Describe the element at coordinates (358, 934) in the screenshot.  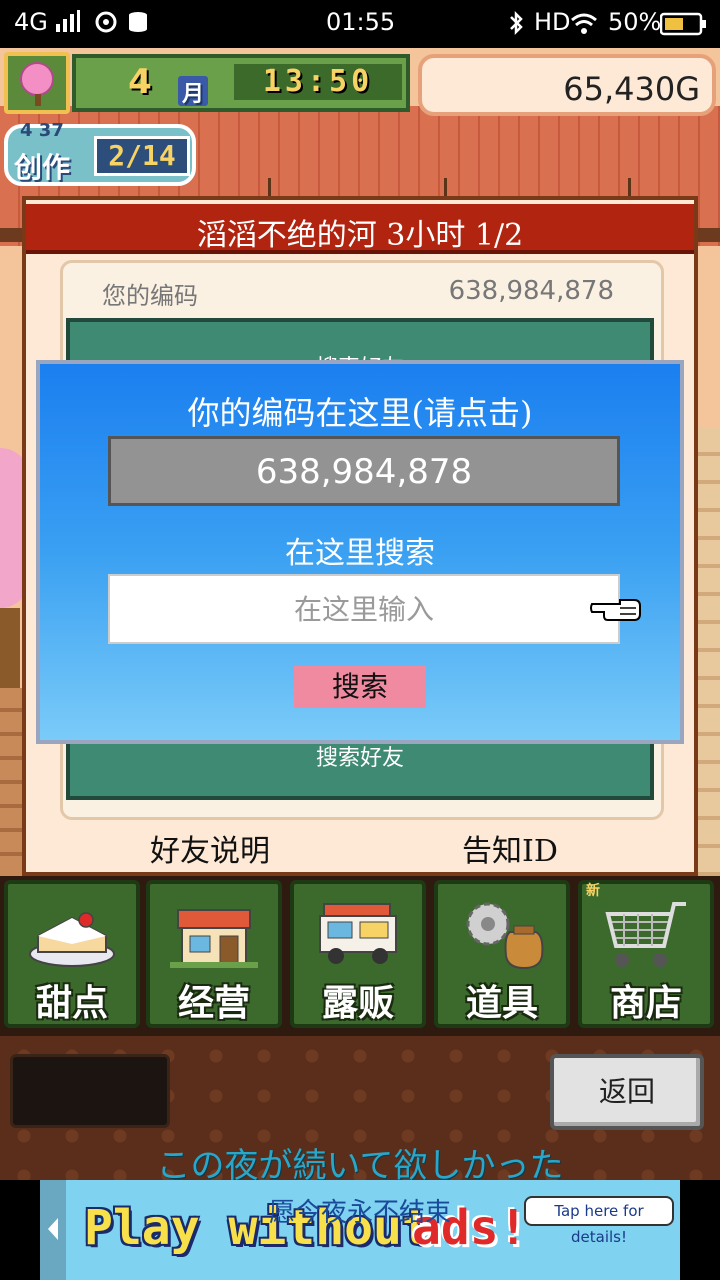
I see `food-truck-icon` at that location.